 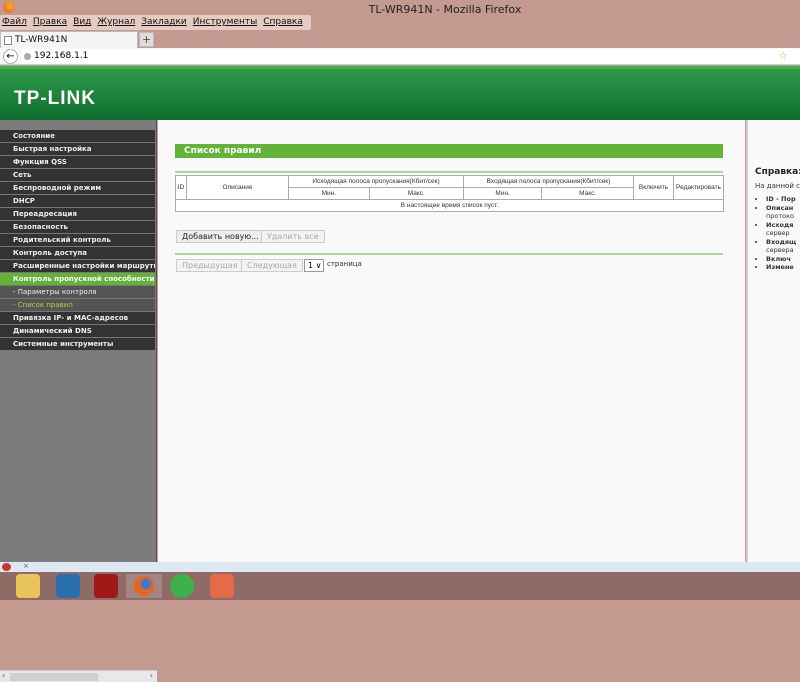 I want to click on help-item-term: Описан, so click(x=780, y=207).